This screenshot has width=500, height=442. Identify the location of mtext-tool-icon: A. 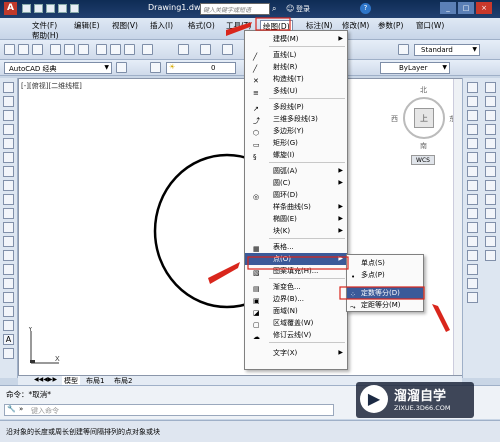
(8, 339).